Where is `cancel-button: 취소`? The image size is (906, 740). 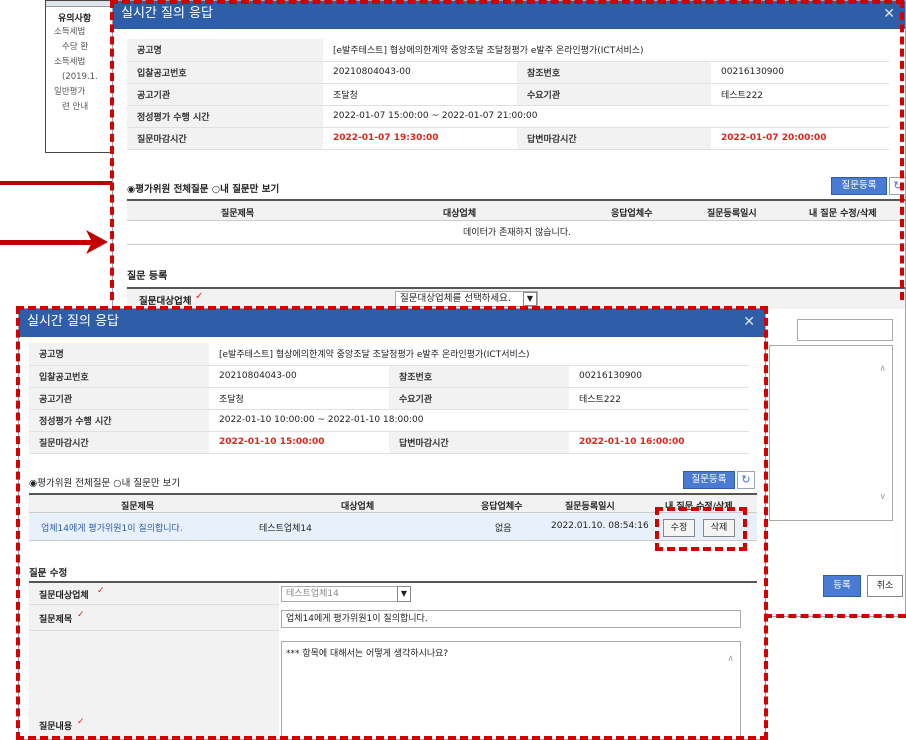
cancel-button: 취소 is located at coordinates (885, 586).